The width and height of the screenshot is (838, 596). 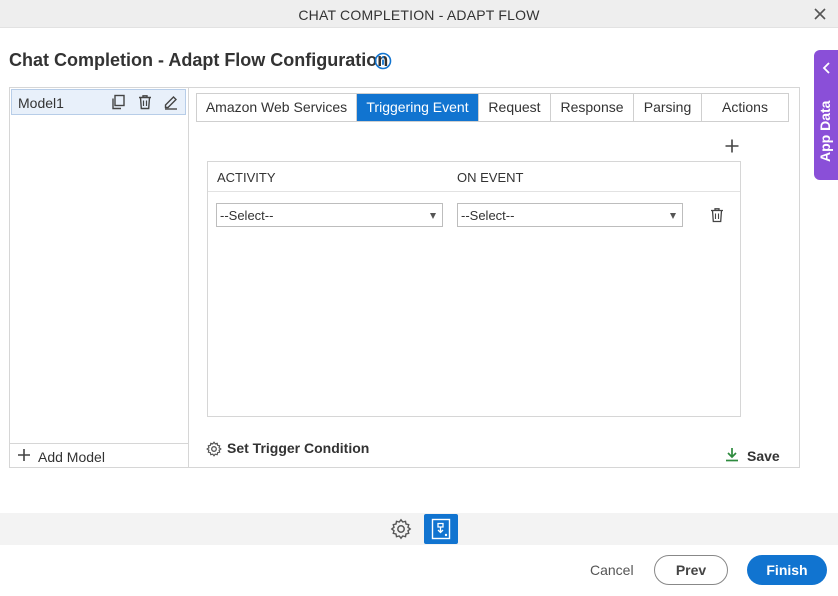 What do you see at coordinates (745, 107) in the screenshot?
I see `tab-actions: Actions` at bounding box center [745, 107].